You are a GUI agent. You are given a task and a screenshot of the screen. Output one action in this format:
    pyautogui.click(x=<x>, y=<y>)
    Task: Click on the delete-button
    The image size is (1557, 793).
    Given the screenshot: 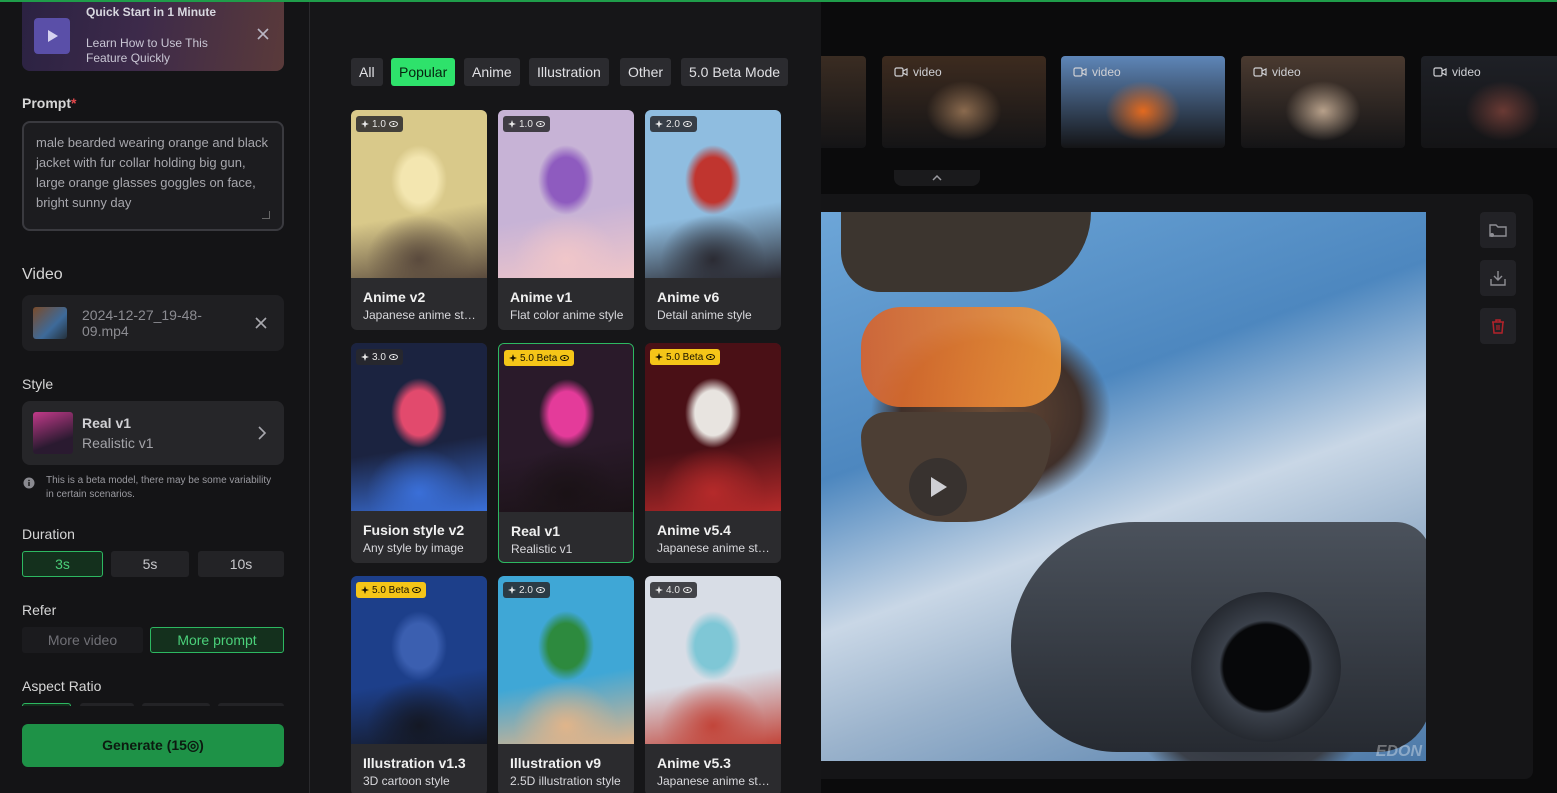 What is the action you would take?
    pyautogui.click(x=1498, y=326)
    